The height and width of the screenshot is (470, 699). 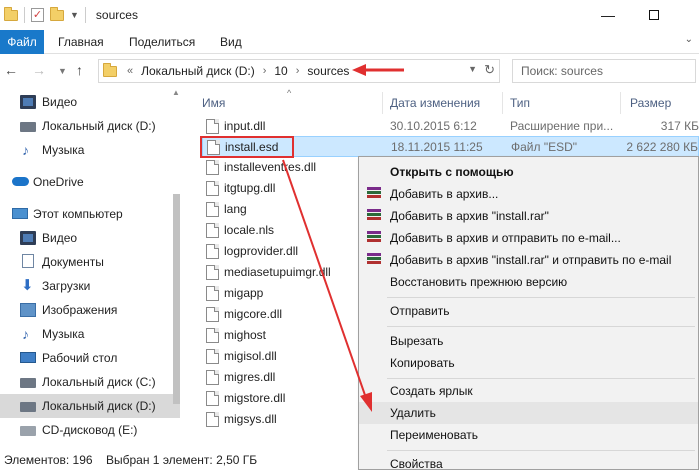 I want to click on tab-home: Главная, so click(x=81, y=42).